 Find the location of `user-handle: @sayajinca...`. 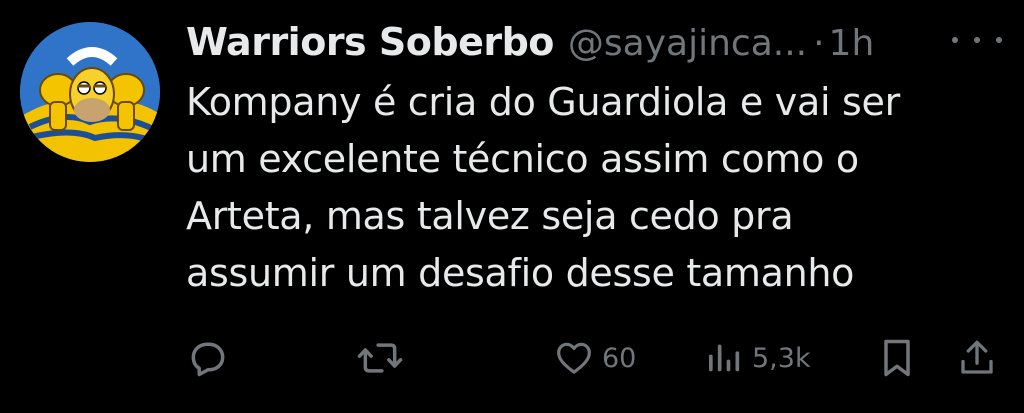

user-handle: @sayajinca... is located at coordinates (687, 43).